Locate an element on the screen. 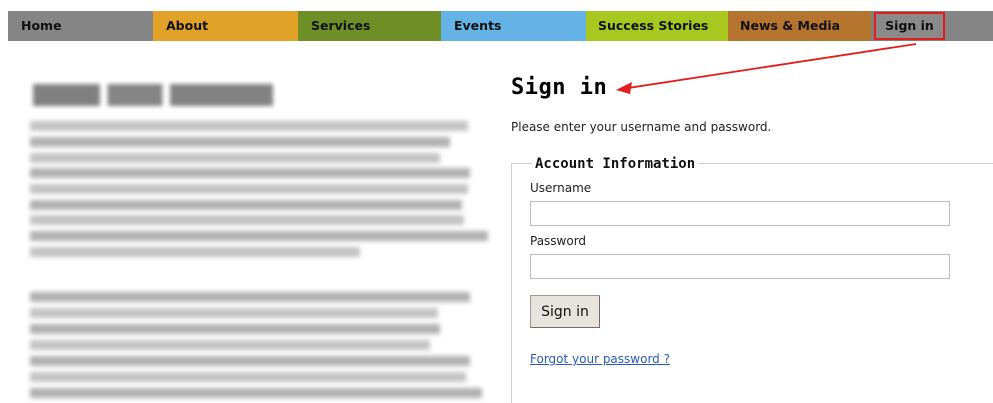  account-legend: Account Information is located at coordinates (615, 164).